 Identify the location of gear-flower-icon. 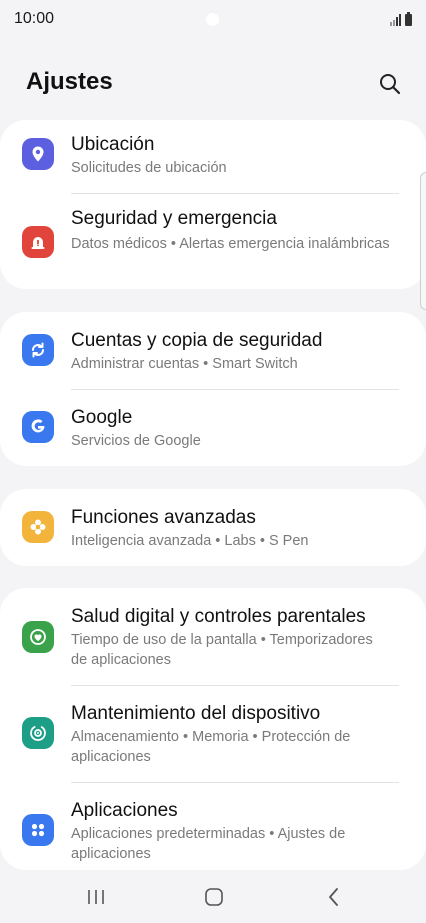
(38, 527).